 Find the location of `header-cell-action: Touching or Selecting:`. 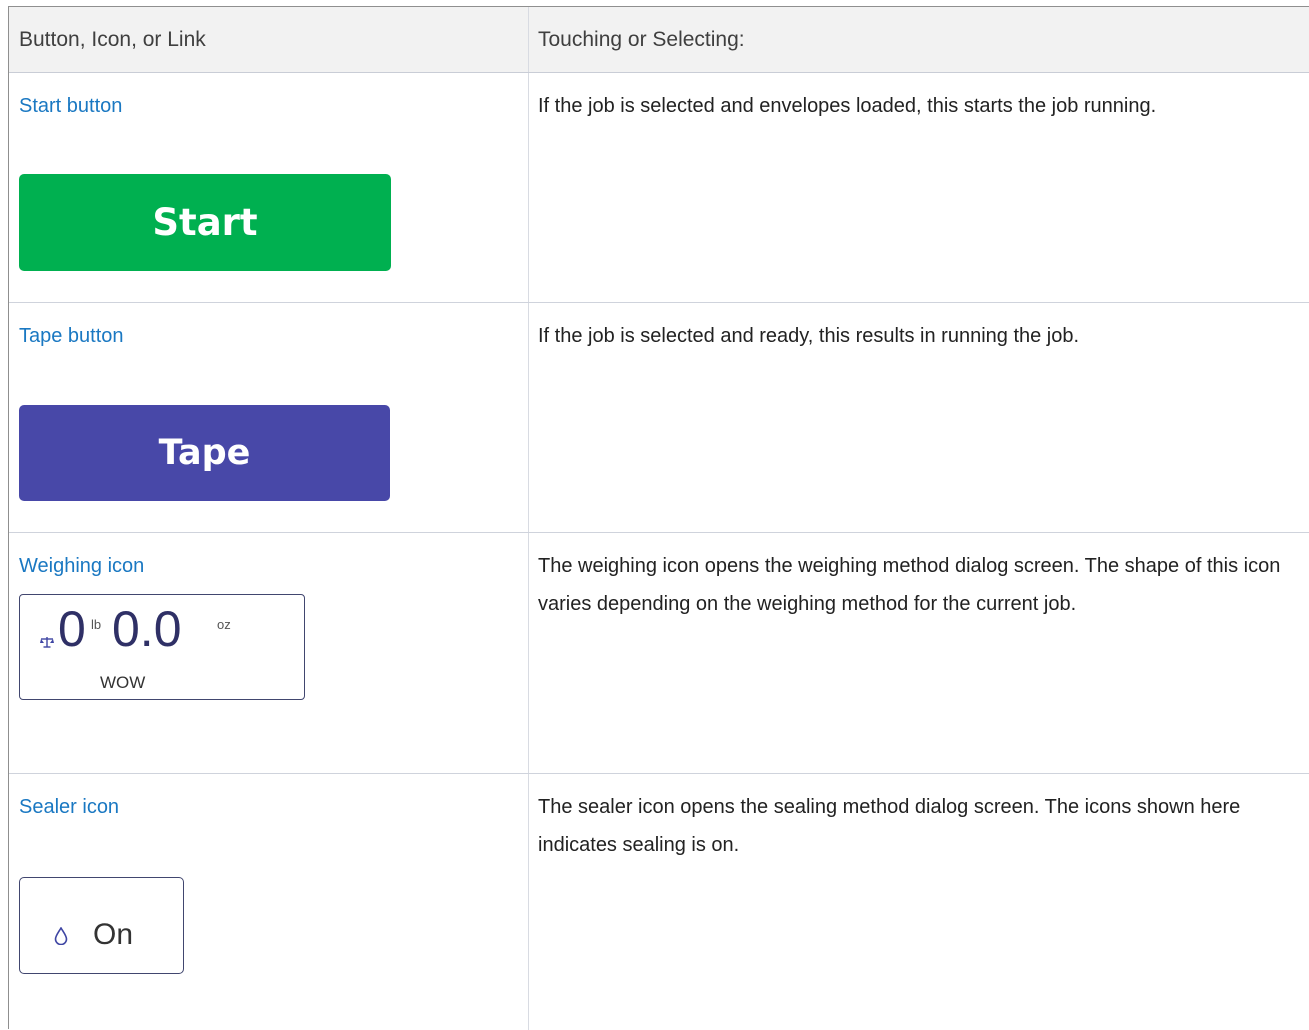

header-cell-action: Touching or Selecting: is located at coordinates (923, 39).